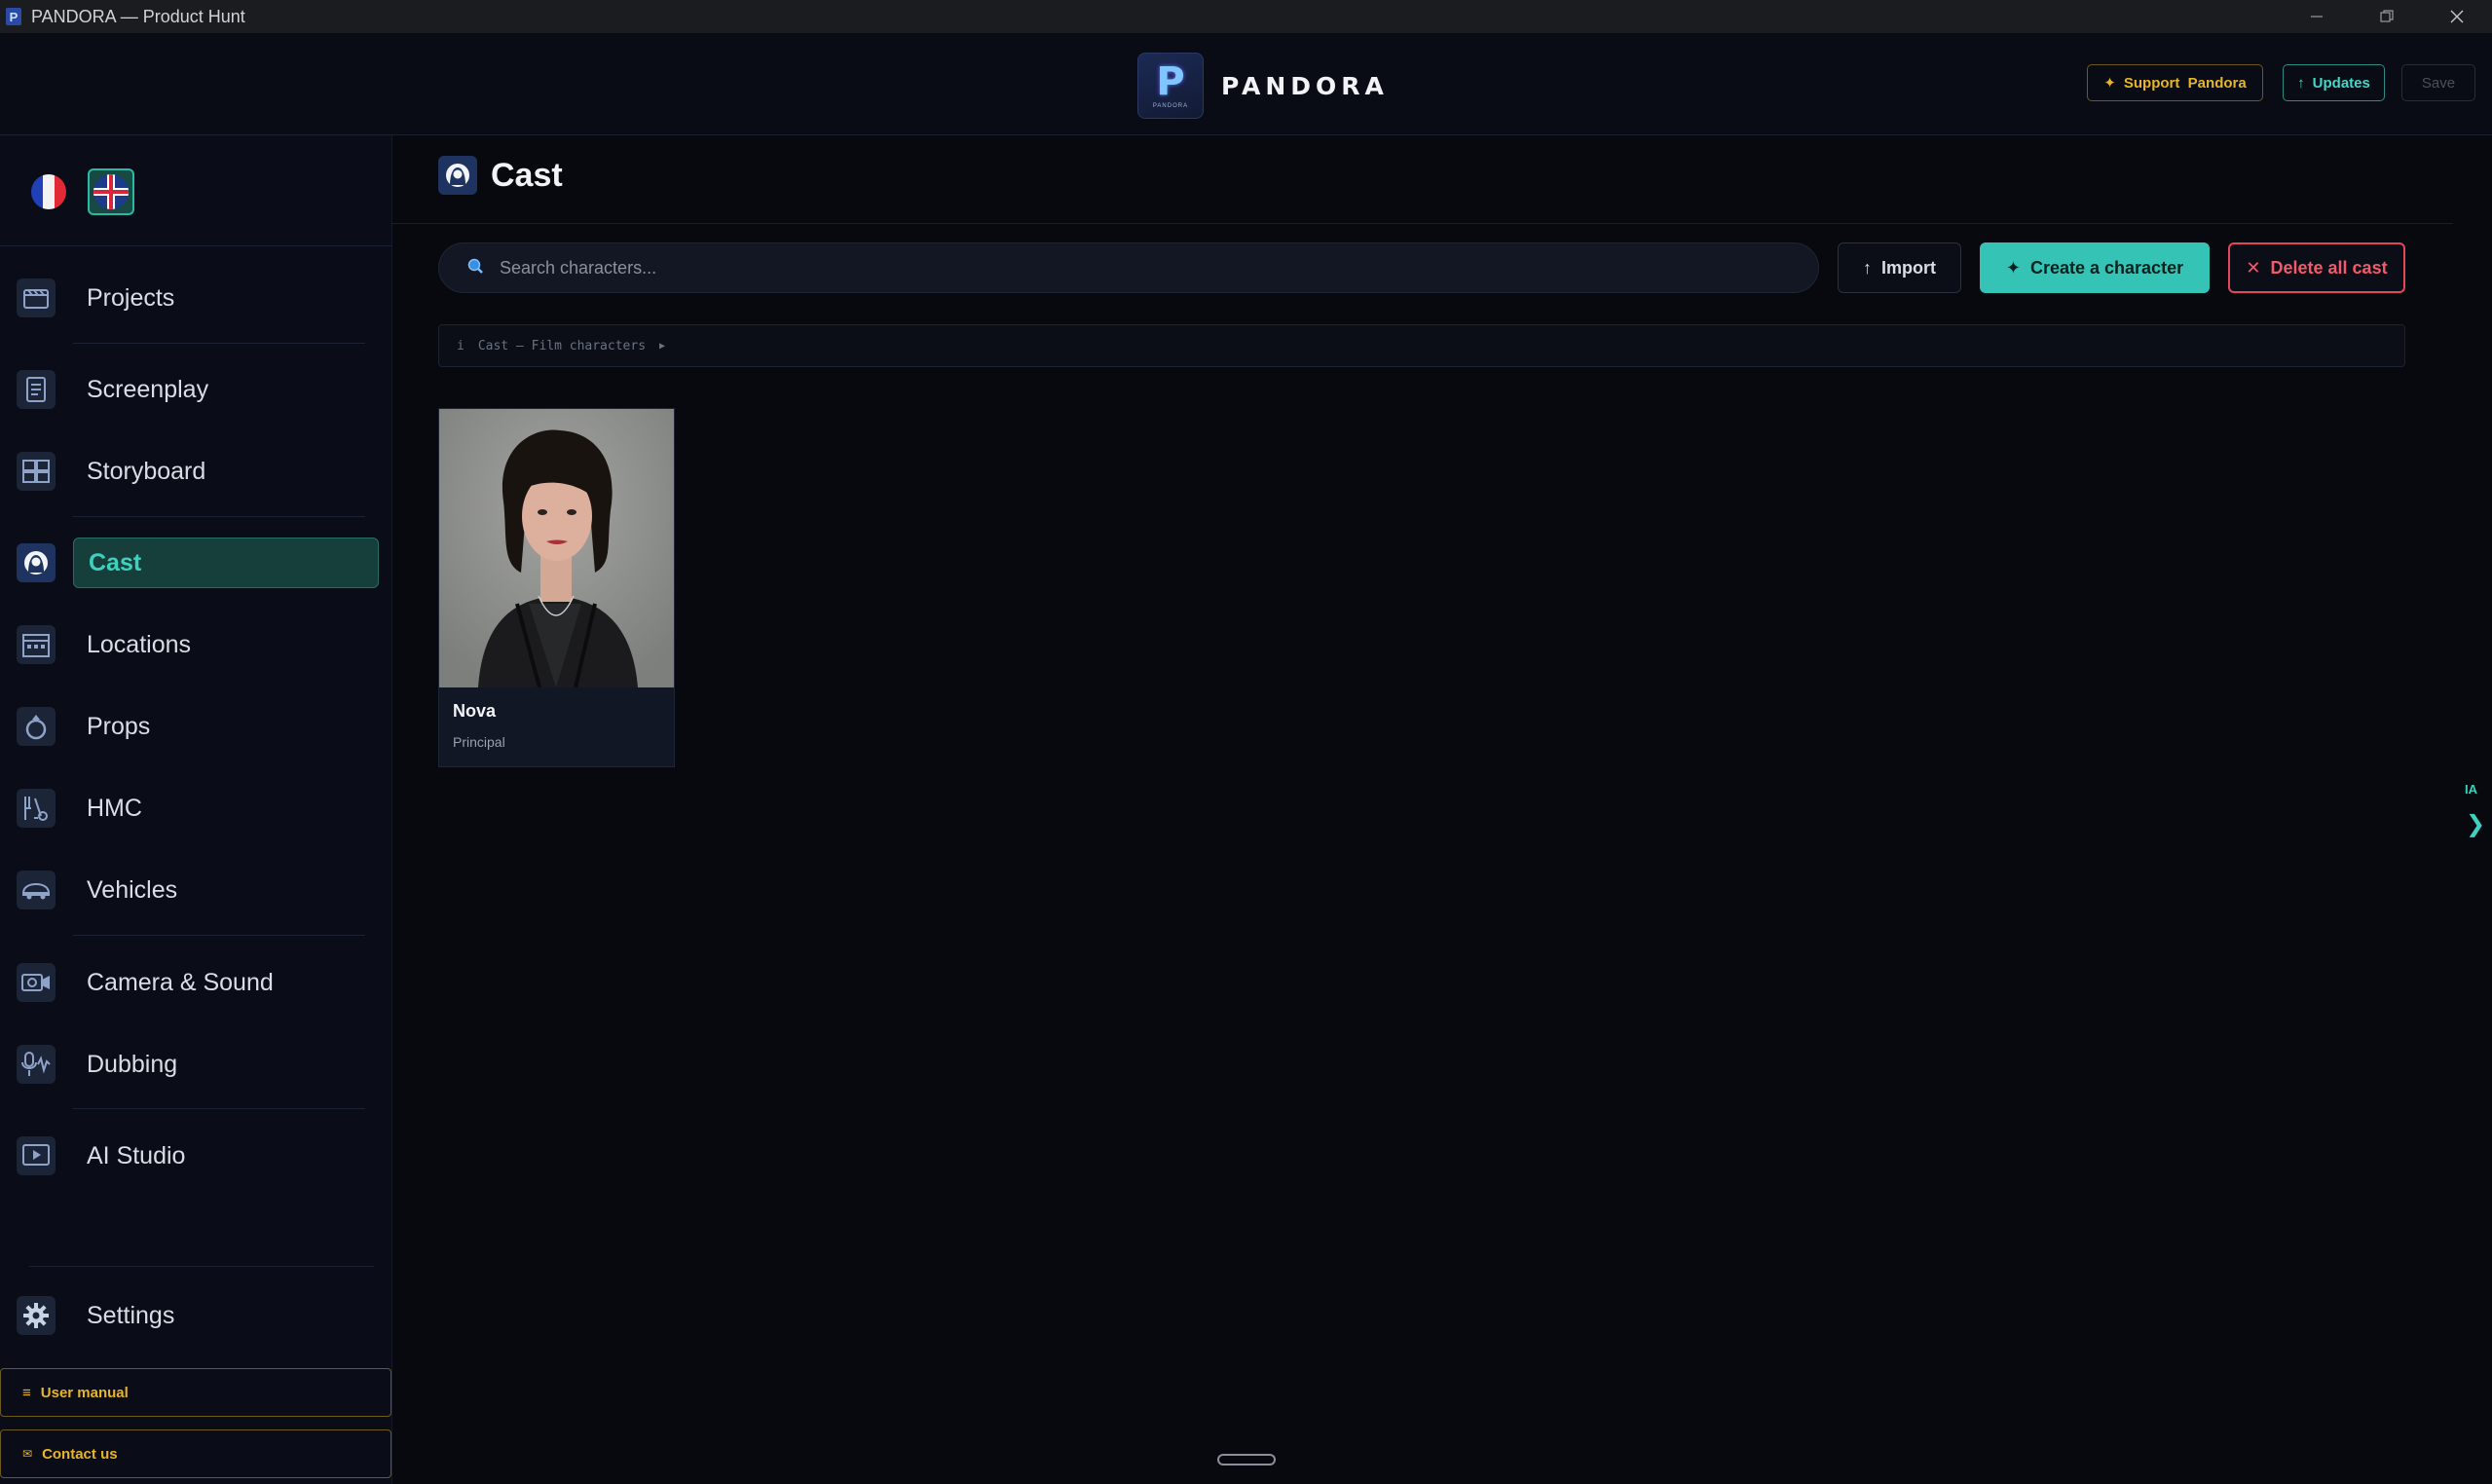 This screenshot has height=1484, width=2492. I want to click on window-title: PANDORA — Product Hunt, so click(138, 16).